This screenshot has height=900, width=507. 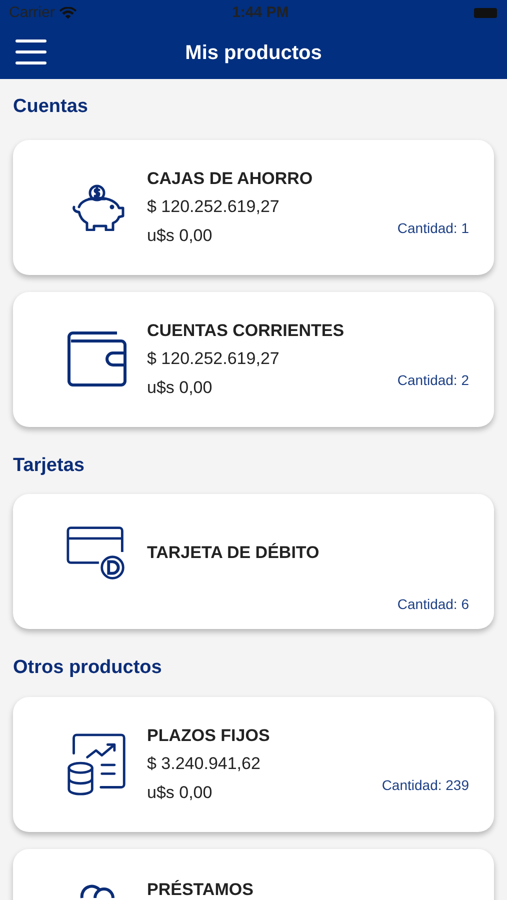 I want to click on quantity-label: Cantidad: 2, so click(x=433, y=380).